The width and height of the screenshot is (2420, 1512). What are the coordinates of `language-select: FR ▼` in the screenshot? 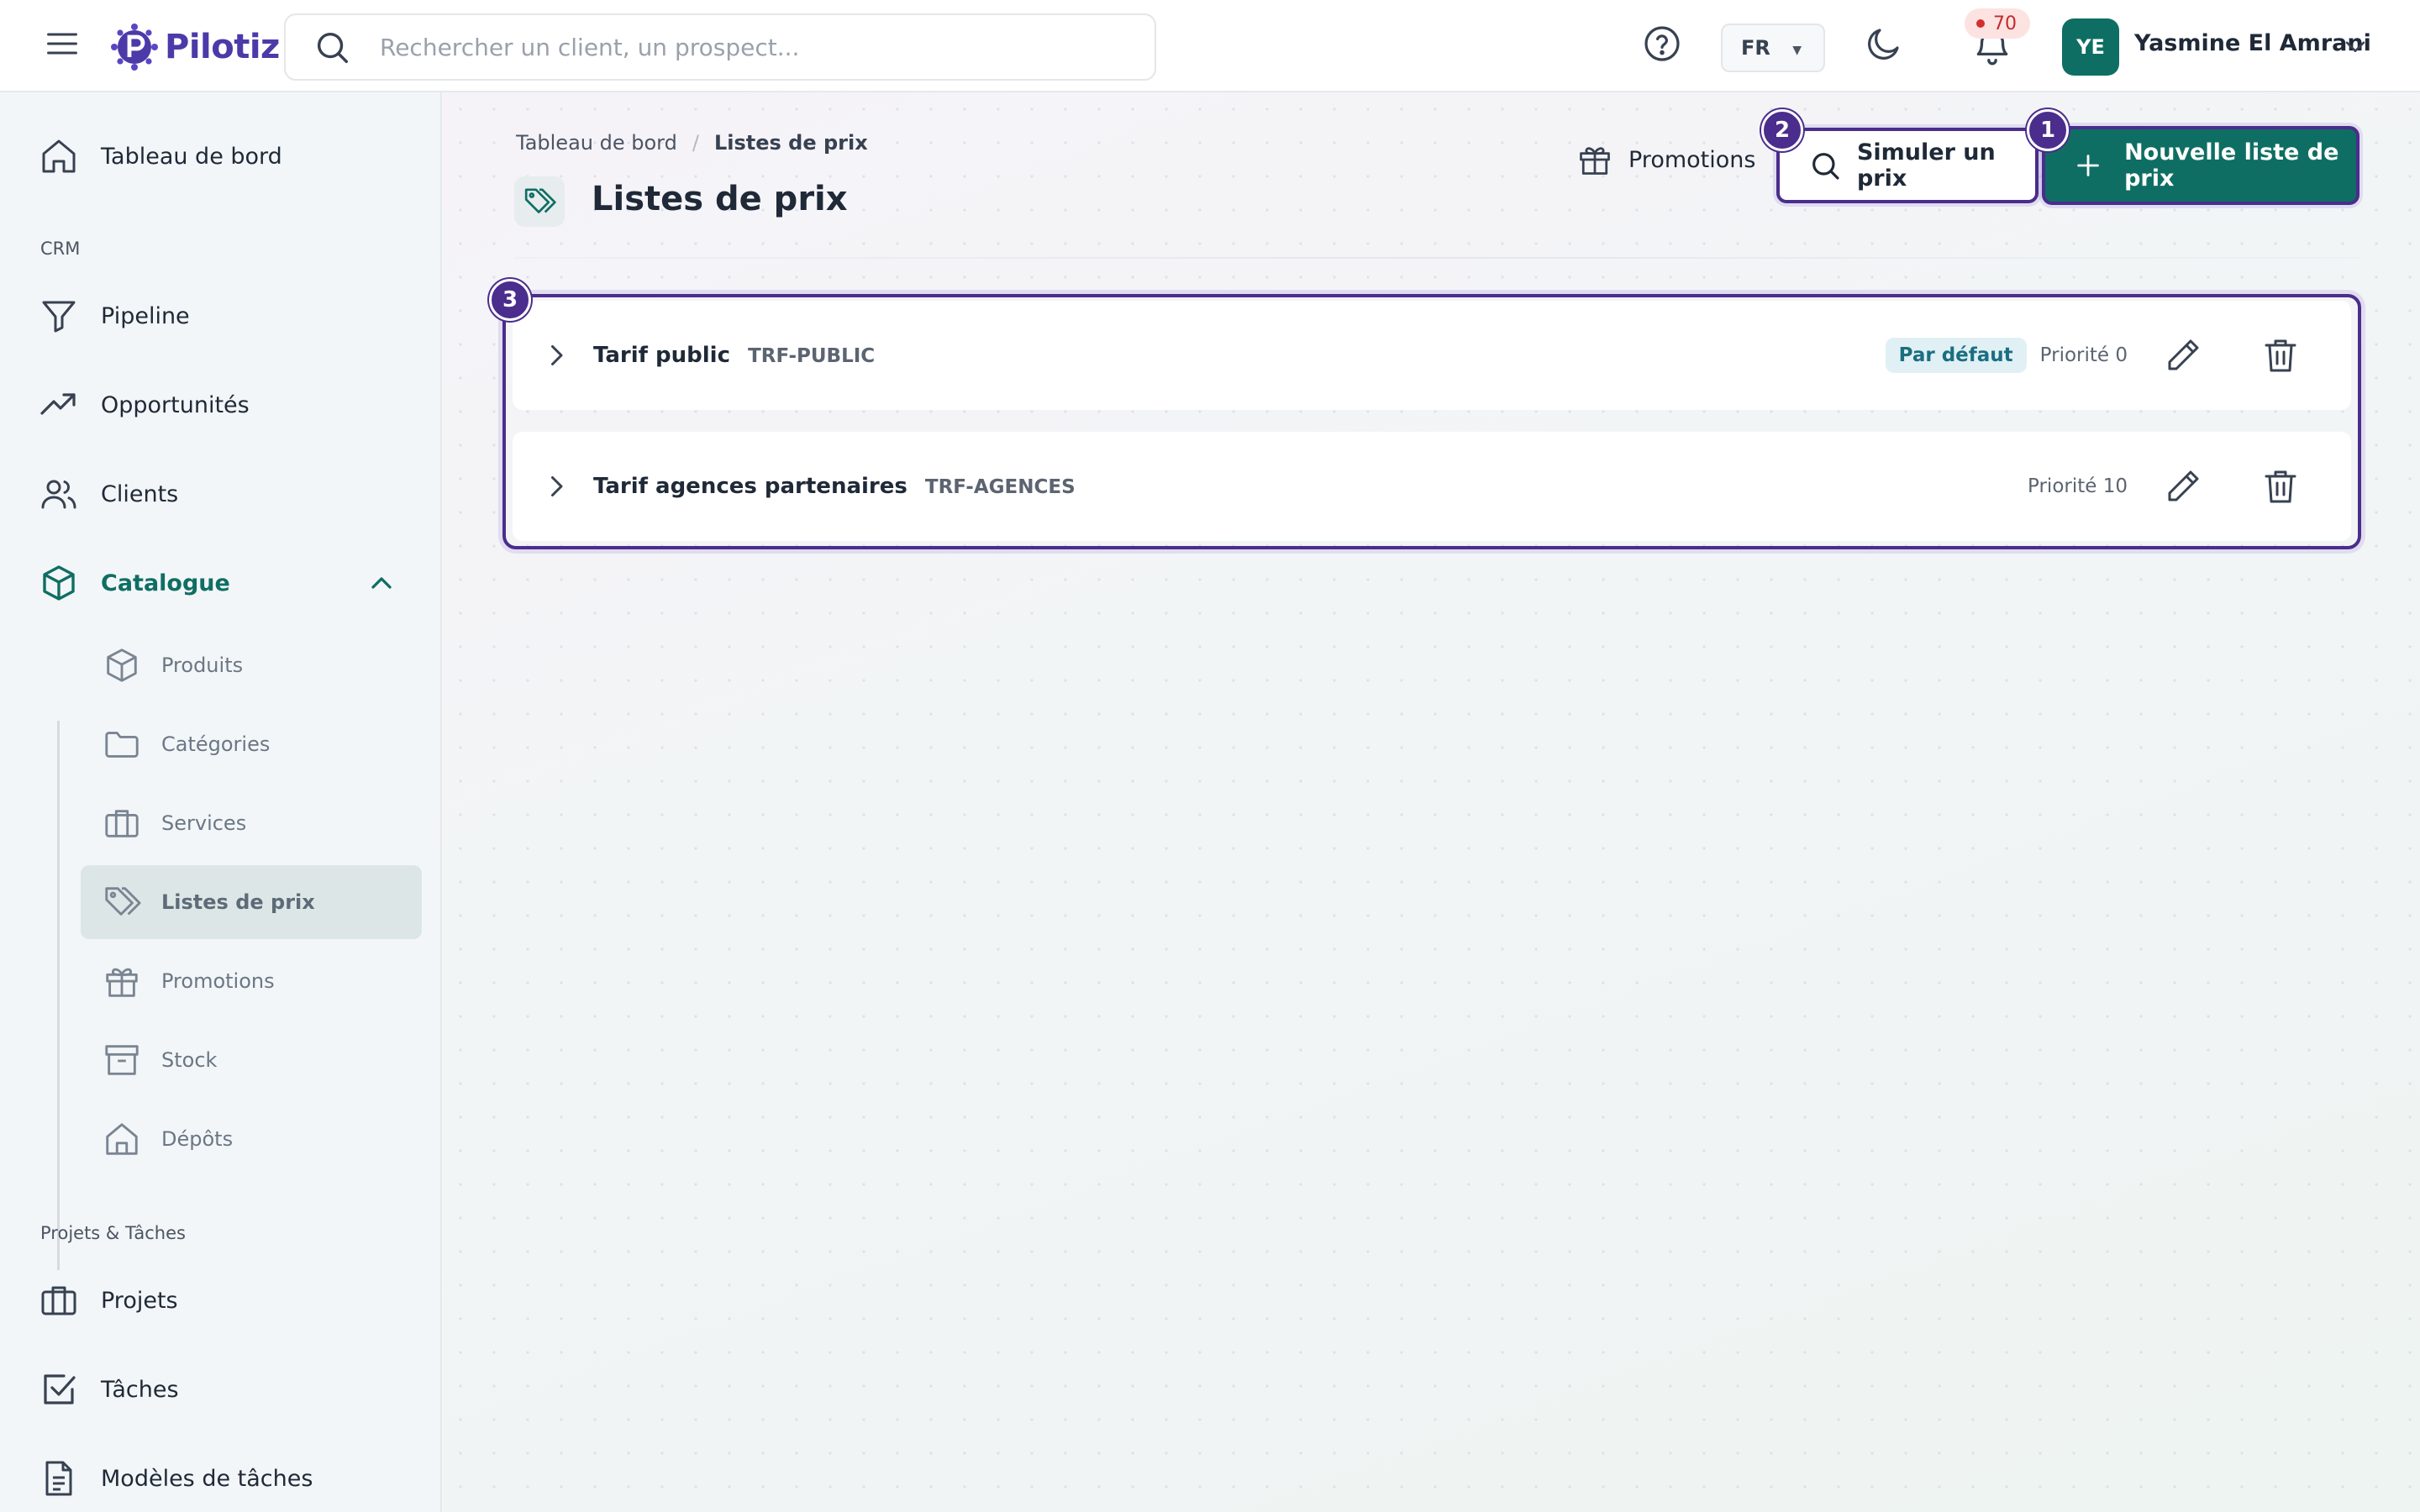 It's located at (1773, 48).